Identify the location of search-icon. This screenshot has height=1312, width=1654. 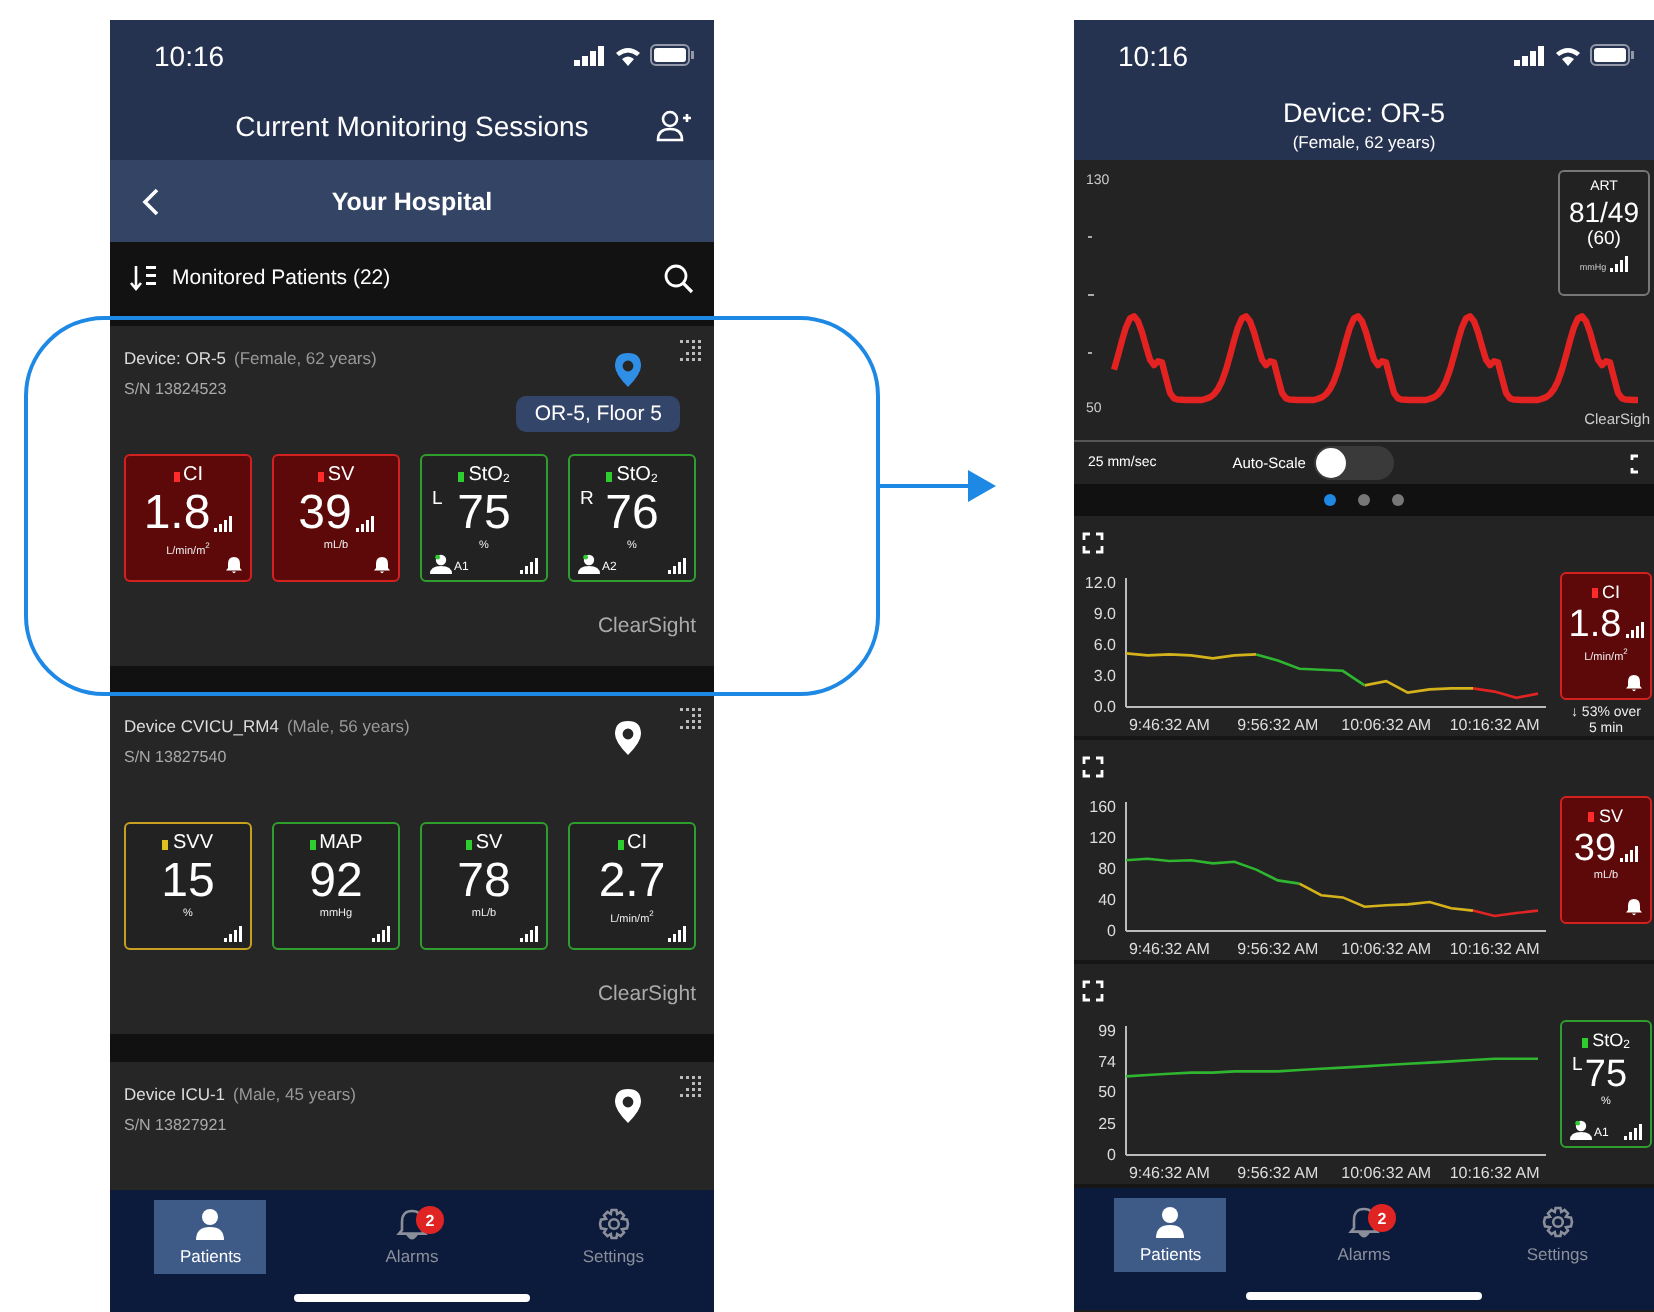
(679, 278).